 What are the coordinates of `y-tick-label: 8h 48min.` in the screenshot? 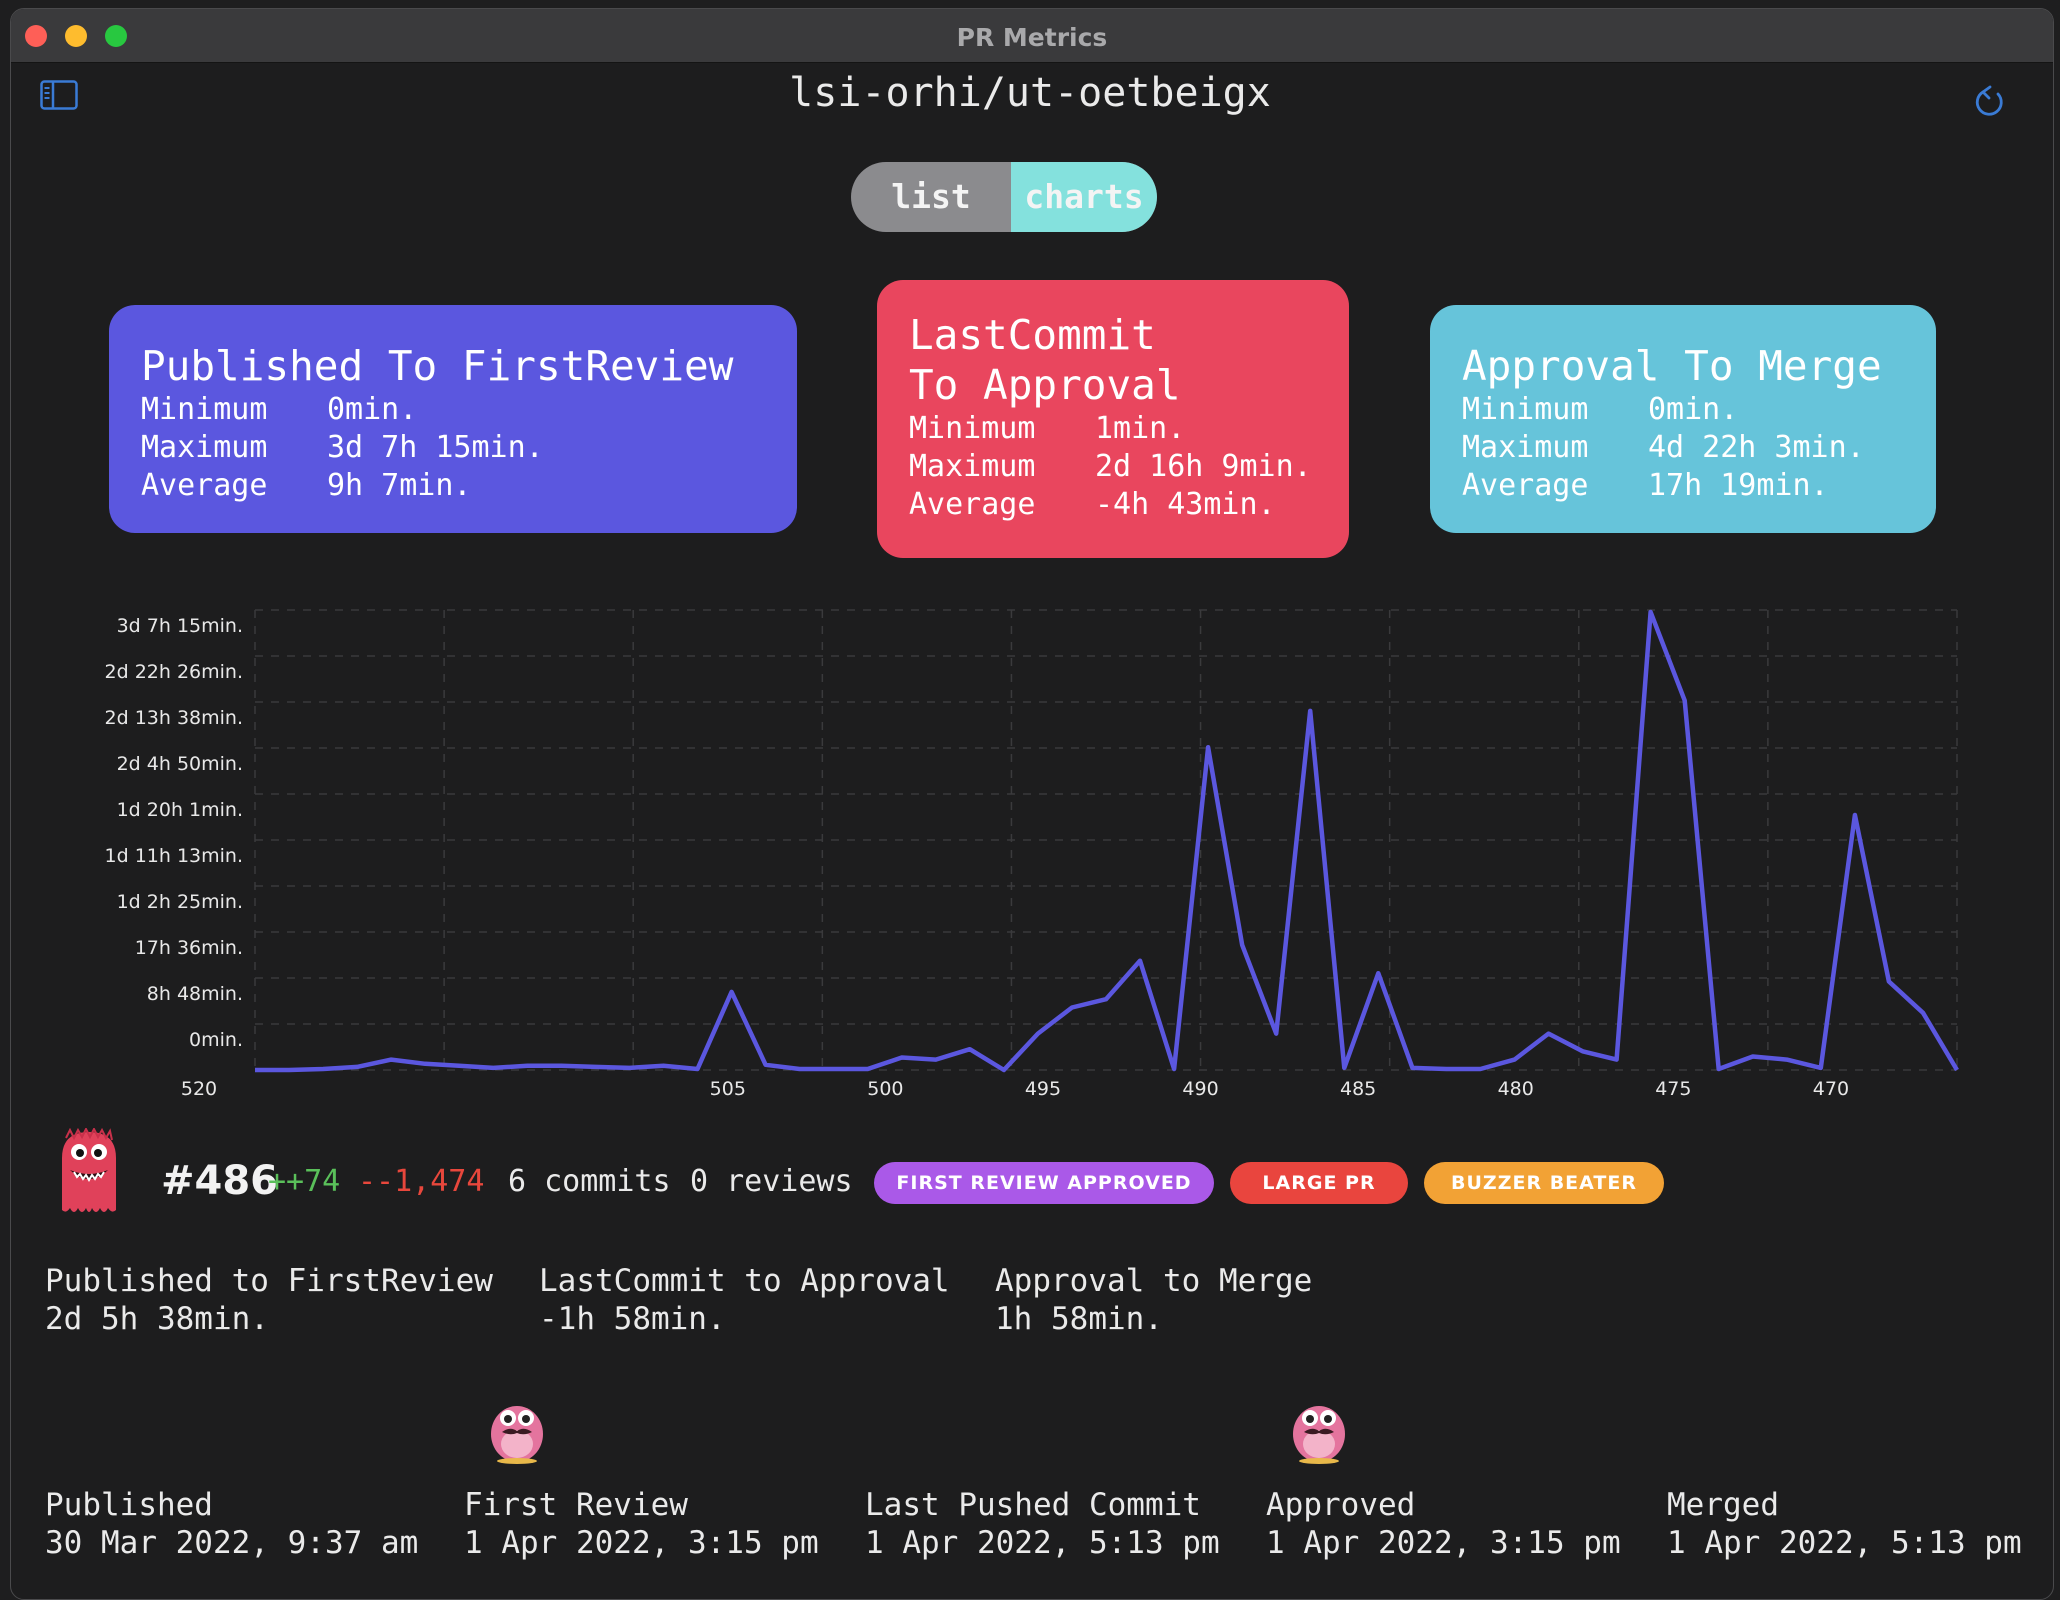 It's located at (195, 994).